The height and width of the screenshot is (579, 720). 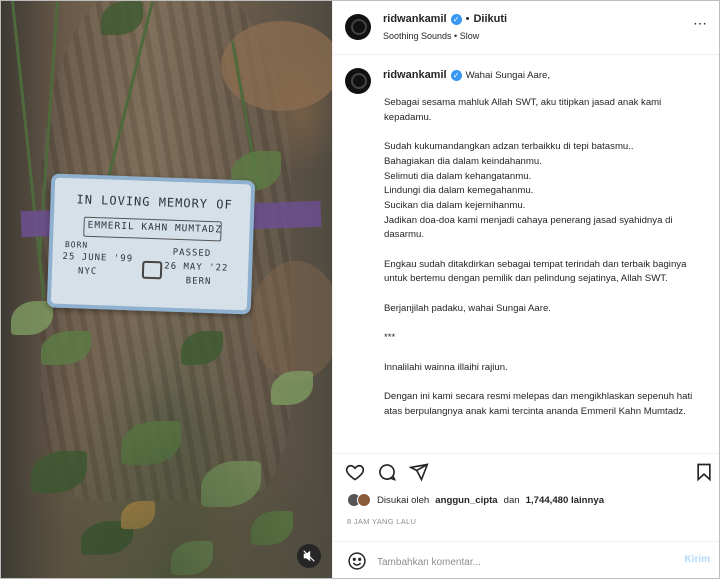 I want to click on likes-prefix: Disukai oleh, so click(x=403, y=500).